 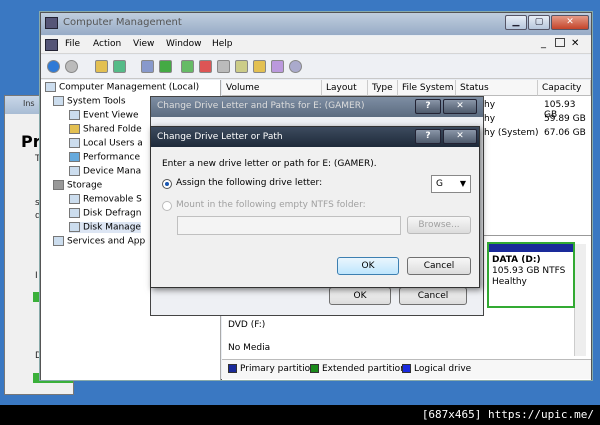 I want to click on background-window-heading: Pr, so click(x=31, y=141).